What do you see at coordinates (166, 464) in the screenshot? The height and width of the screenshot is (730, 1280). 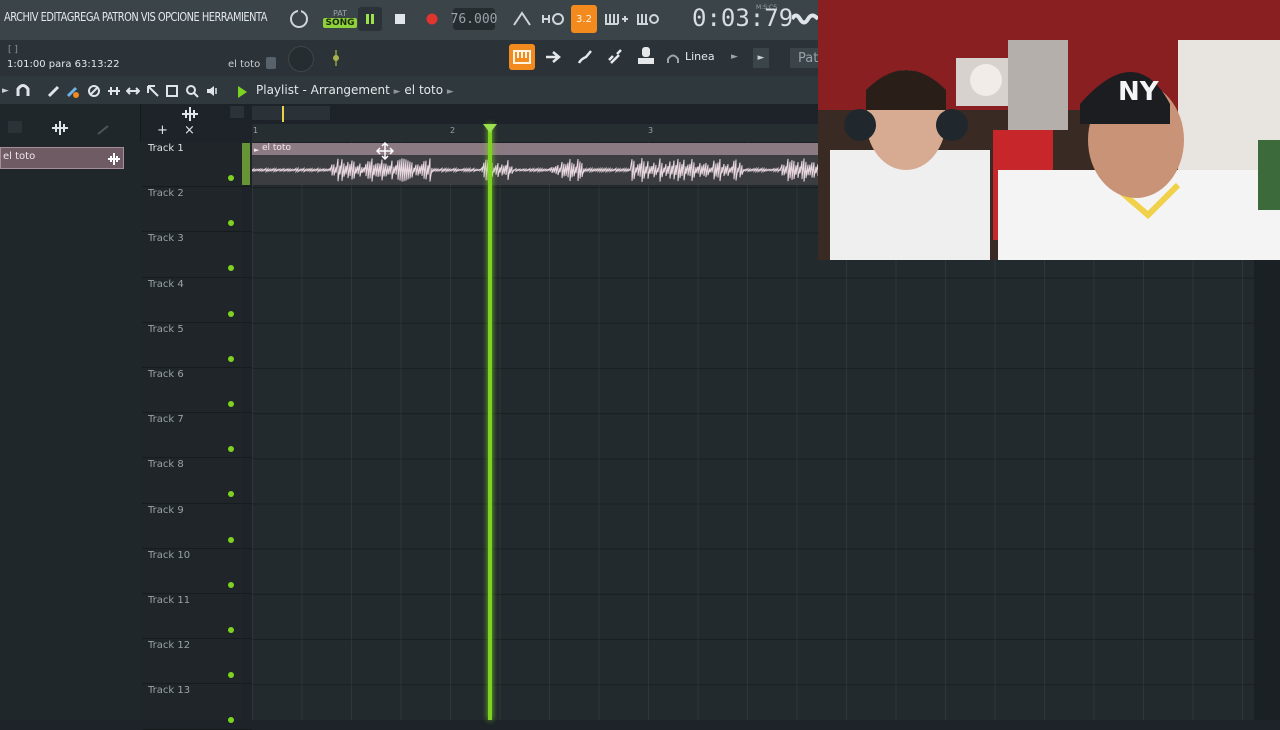 I see `track-label: Track 8` at bounding box center [166, 464].